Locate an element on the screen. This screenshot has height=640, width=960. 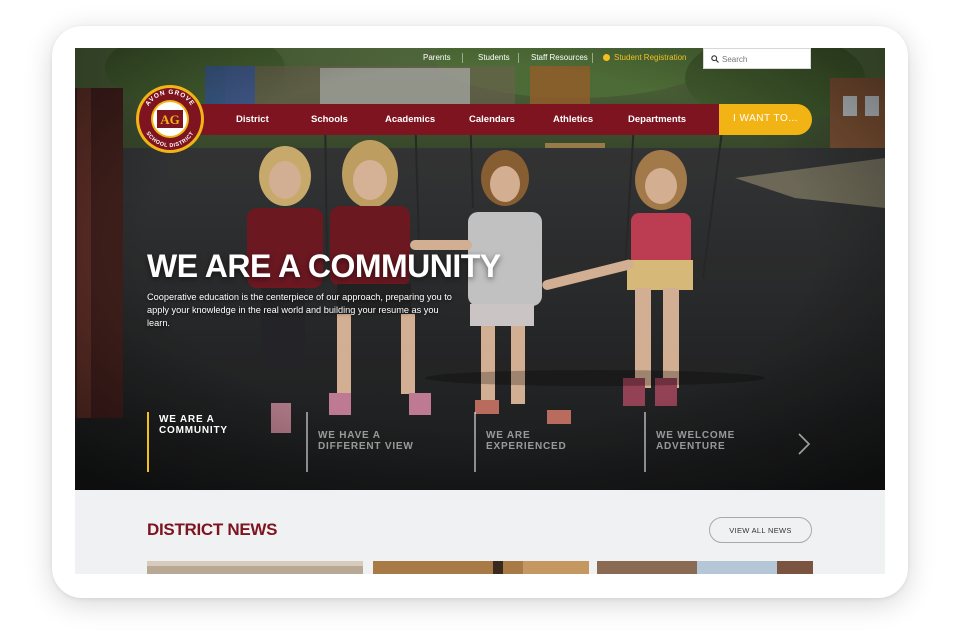
slide-tab-line1: WE HAVE A is located at coordinates (349, 435).